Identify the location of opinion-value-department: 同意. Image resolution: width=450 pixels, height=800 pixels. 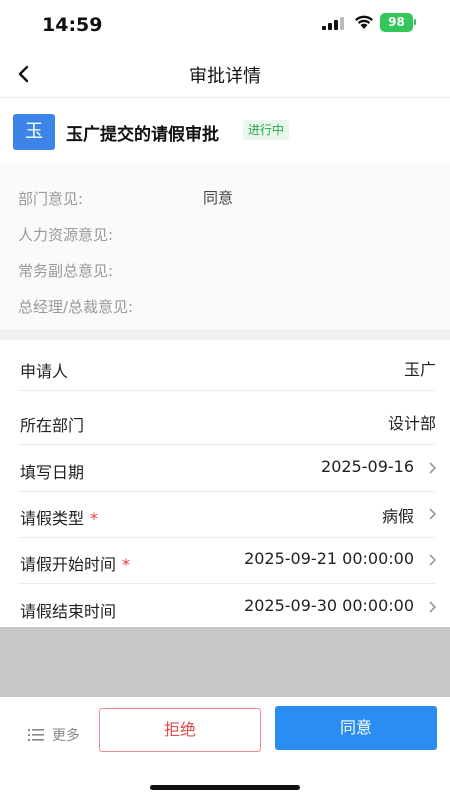
(218, 198).